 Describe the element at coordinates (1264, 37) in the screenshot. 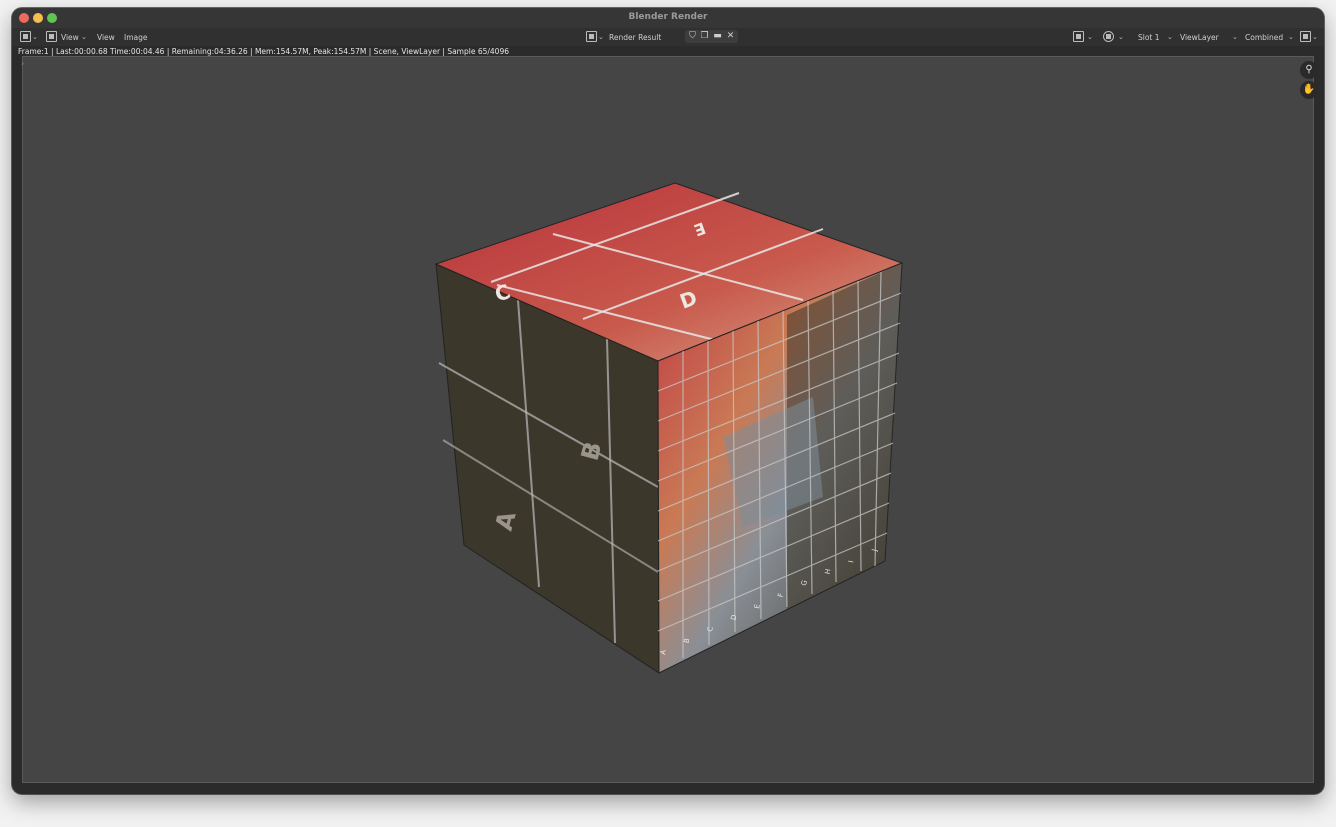

I see `pass-selector: Combined` at that location.